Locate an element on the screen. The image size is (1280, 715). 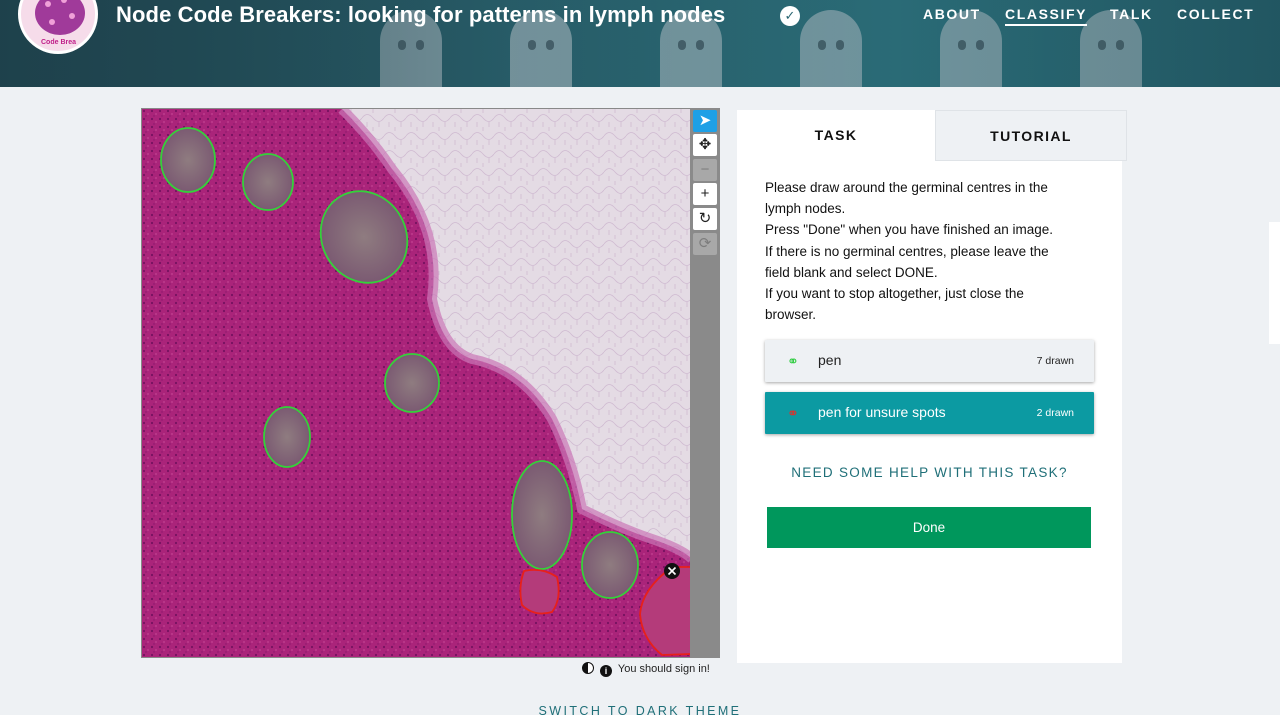
nav-classify: CLASSIFY is located at coordinates (1046, 16).